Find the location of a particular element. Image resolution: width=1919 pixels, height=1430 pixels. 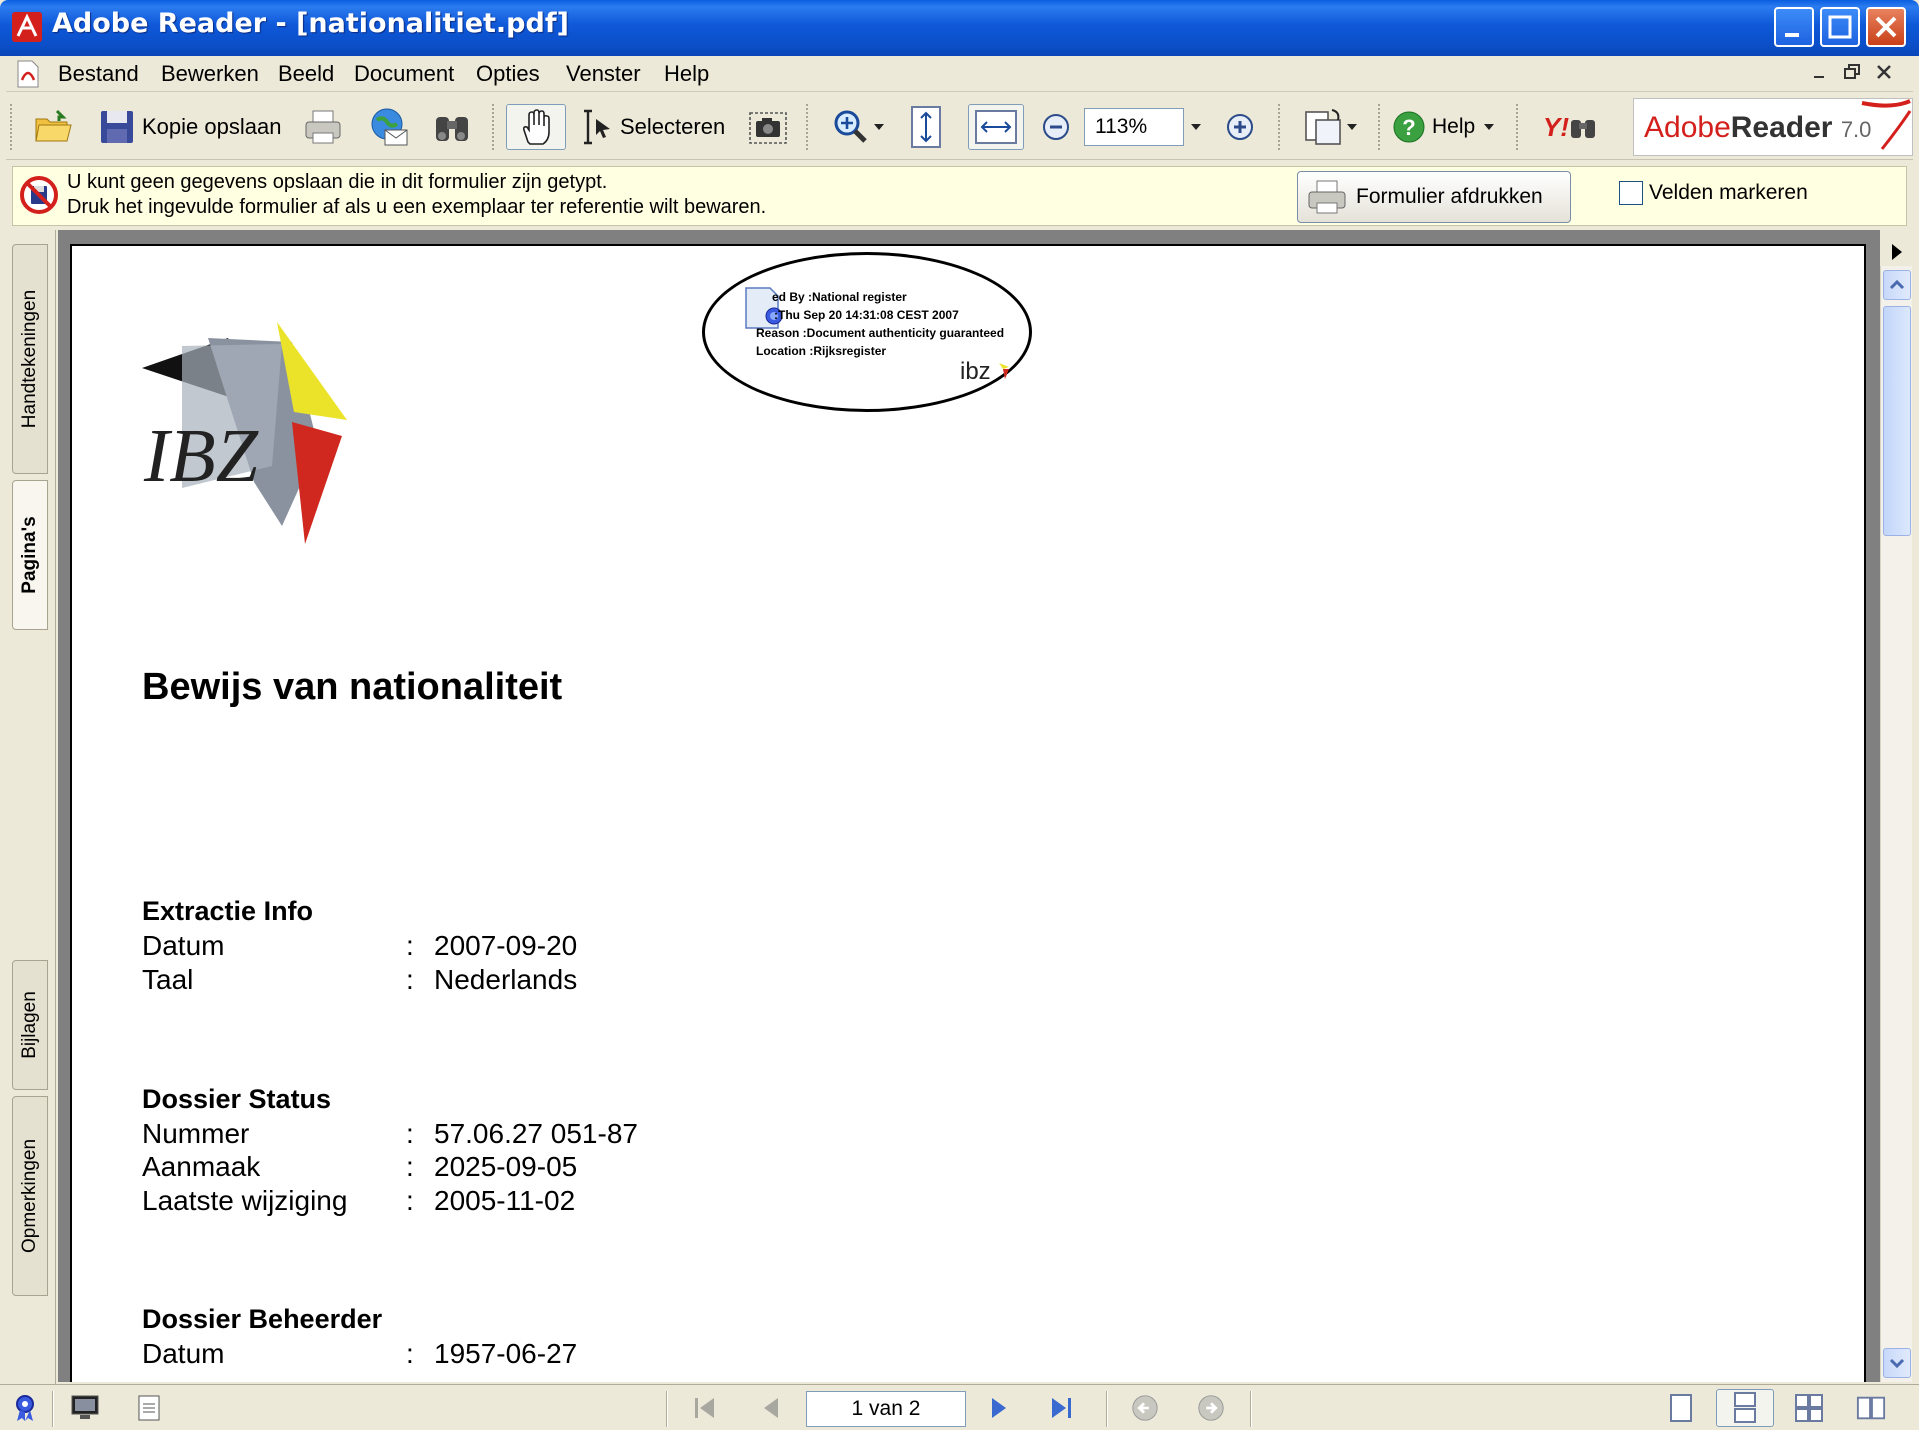

hand-tool-button is located at coordinates (536, 127).